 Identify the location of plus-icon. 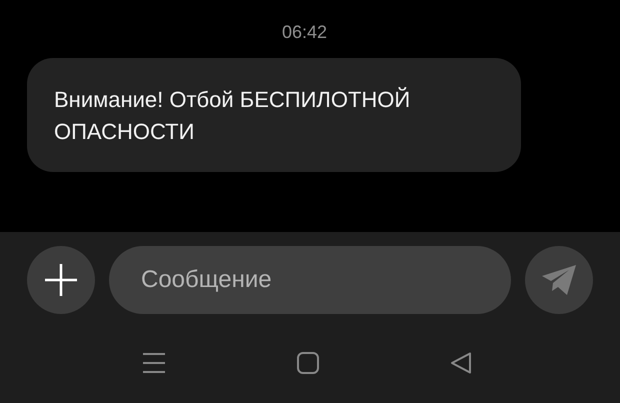
(61, 280).